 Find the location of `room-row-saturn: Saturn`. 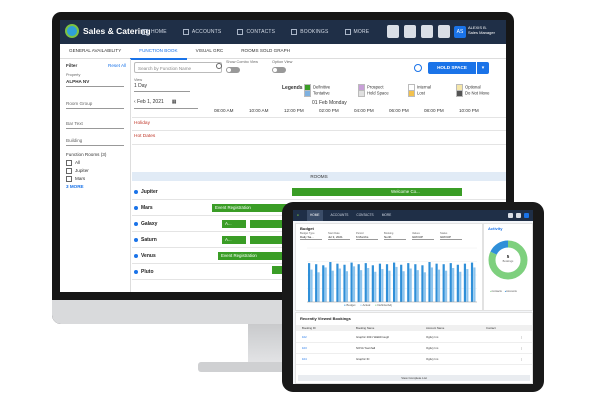

room-row-saturn: Saturn is located at coordinates (145, 240).